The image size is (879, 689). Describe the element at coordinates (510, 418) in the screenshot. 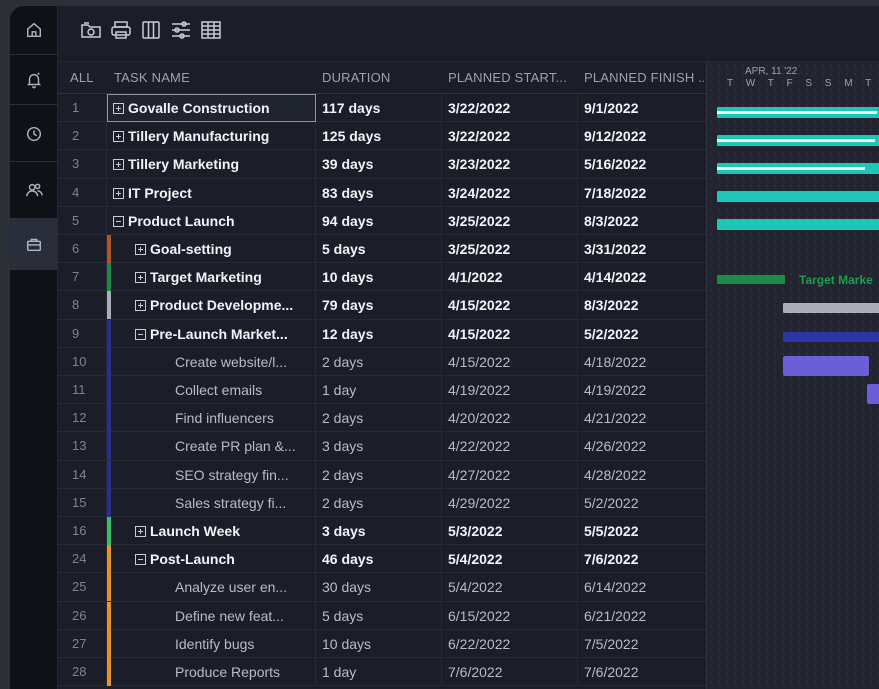

I see `planned-start-cell: 4/20/2022` at that location.